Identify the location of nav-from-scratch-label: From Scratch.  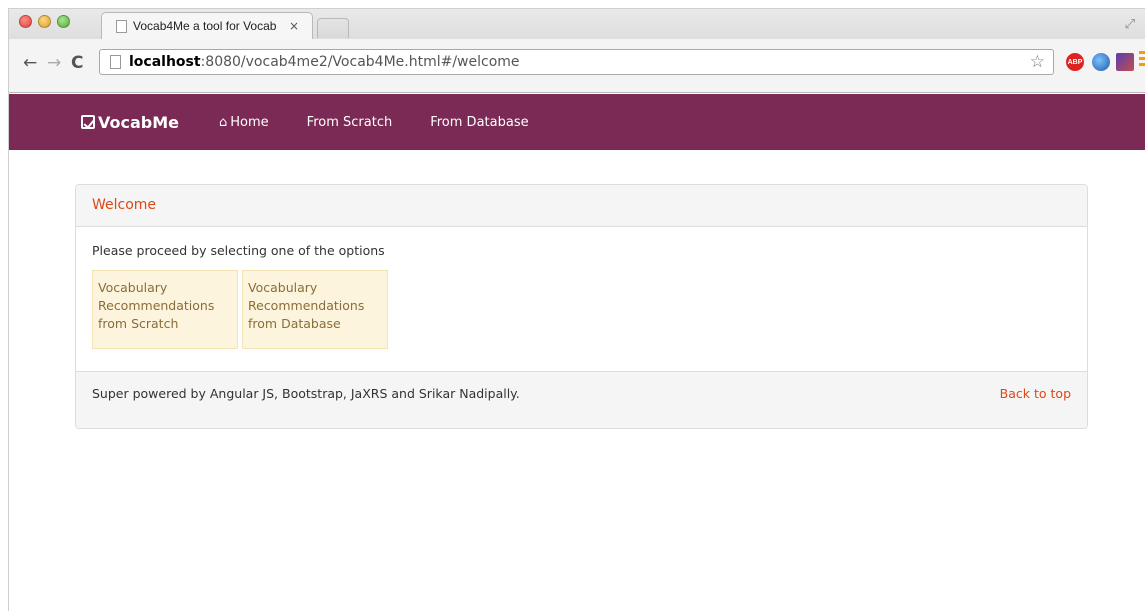
(349, 122).